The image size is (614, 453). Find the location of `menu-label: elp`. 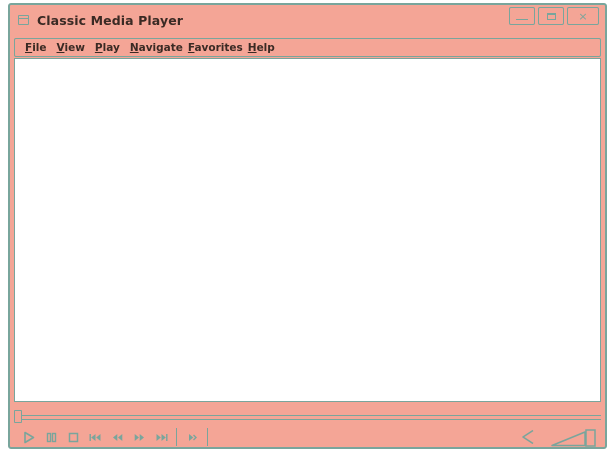

menu-label: elp is located at coordinates (265, 47).